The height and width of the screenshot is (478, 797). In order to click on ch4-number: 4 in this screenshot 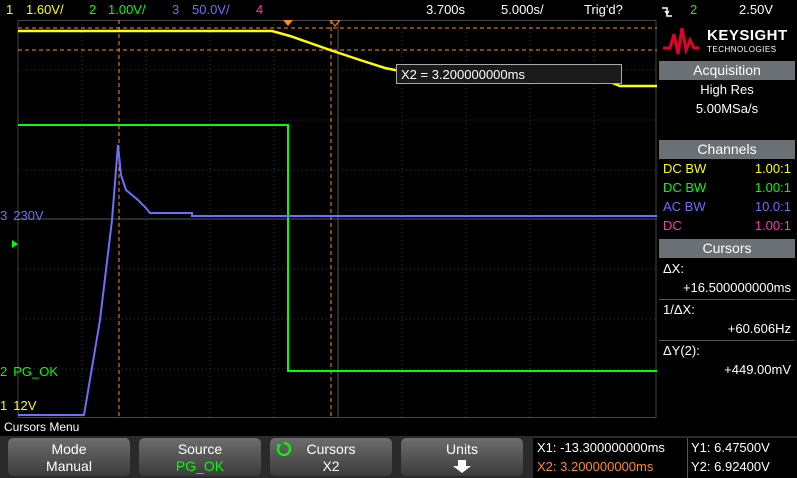, I will do `click(259, 10)`.